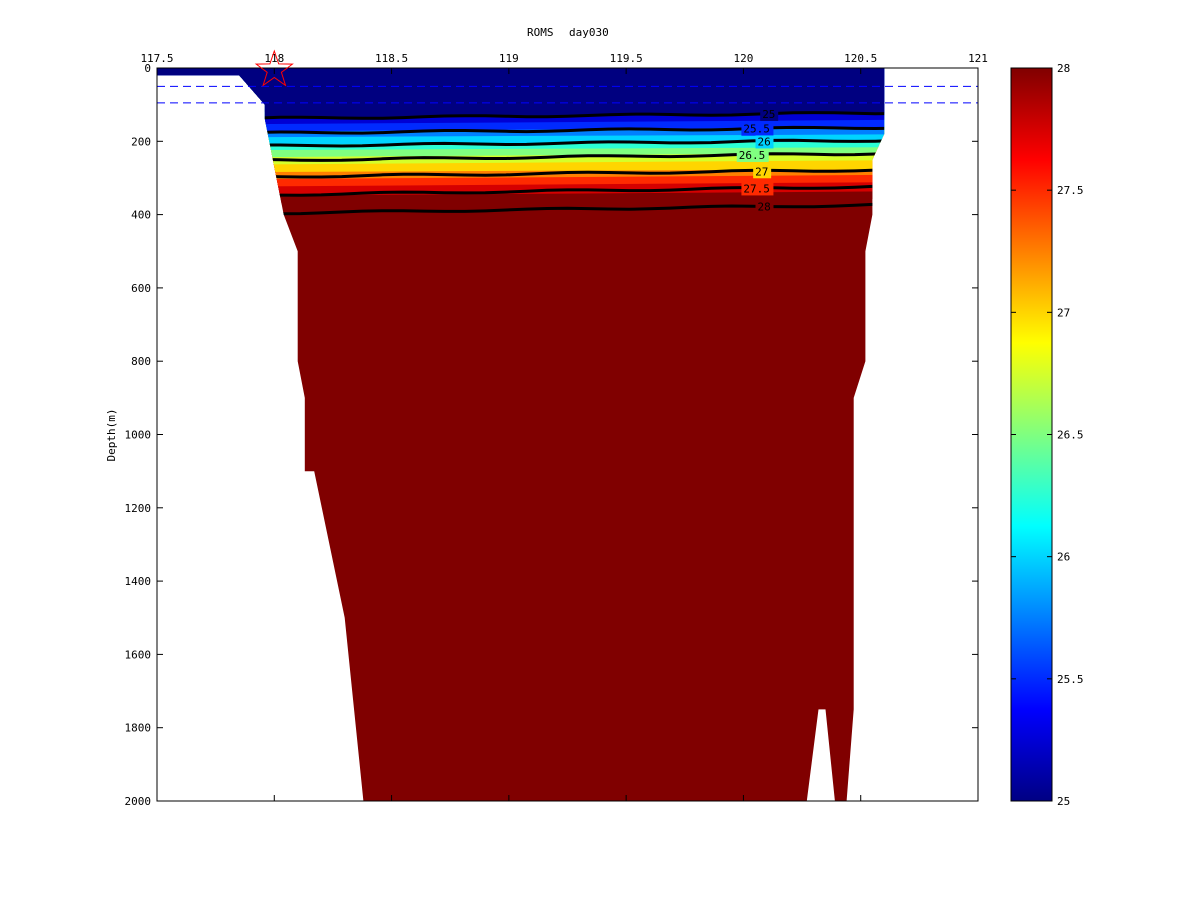  I want to click on colorbar-tick-label: 28, so click(1063, 68).